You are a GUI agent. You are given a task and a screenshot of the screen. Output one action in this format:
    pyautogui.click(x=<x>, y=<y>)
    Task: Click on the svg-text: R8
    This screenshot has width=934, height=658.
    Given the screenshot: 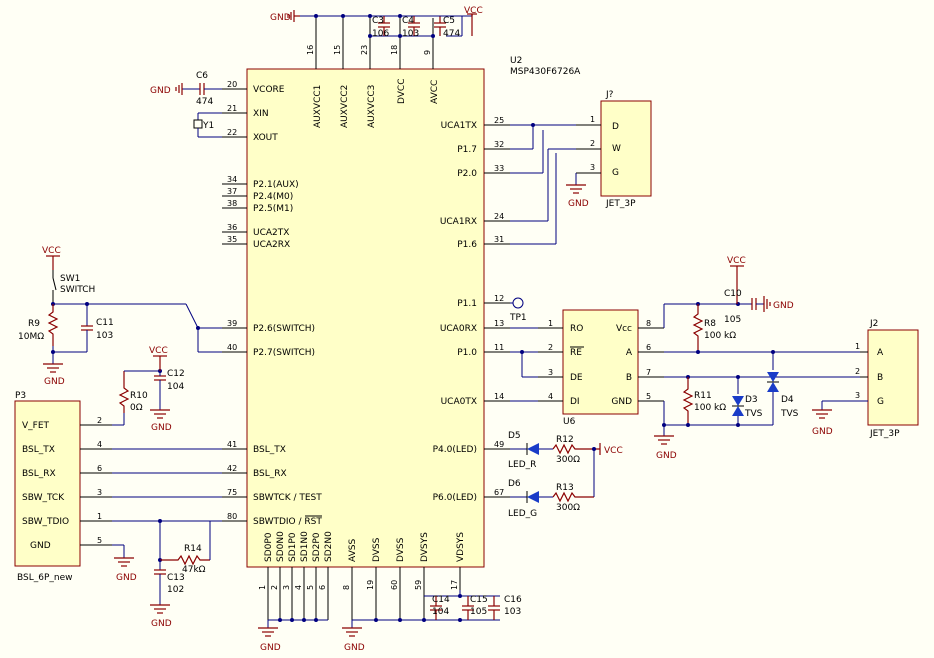 What is the action you would take?
    pyautogui.click(x=710, y=324)
    